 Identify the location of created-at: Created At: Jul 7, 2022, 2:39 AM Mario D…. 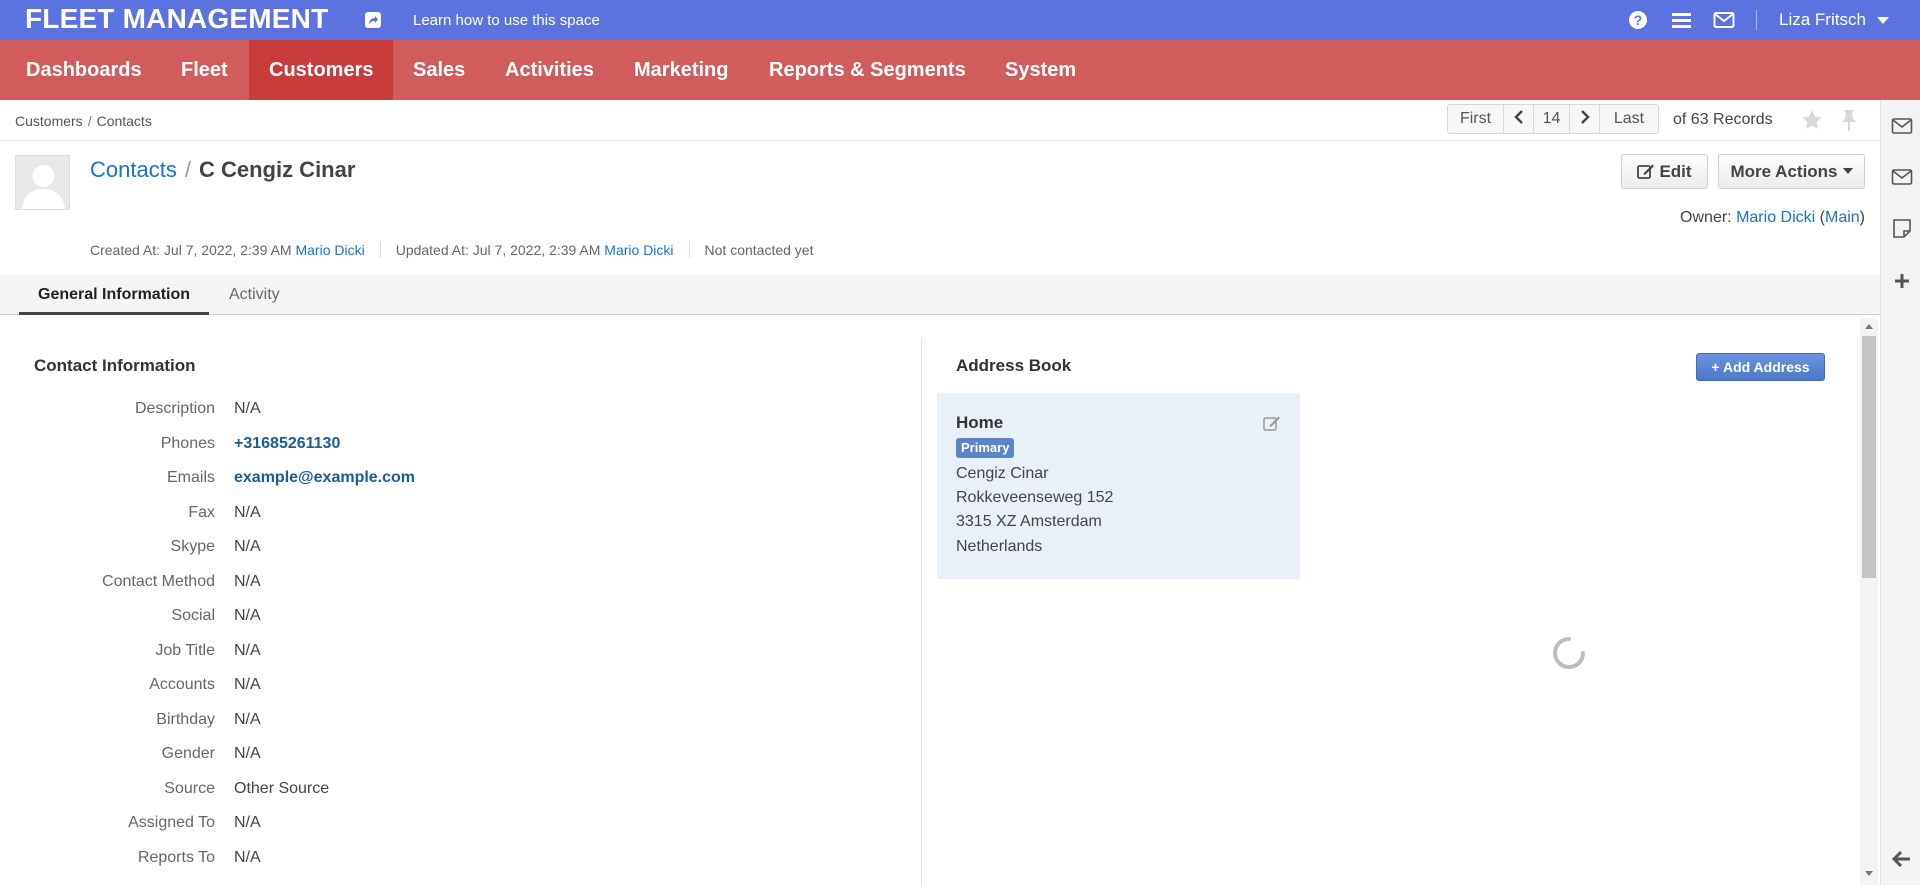
(235, 250).